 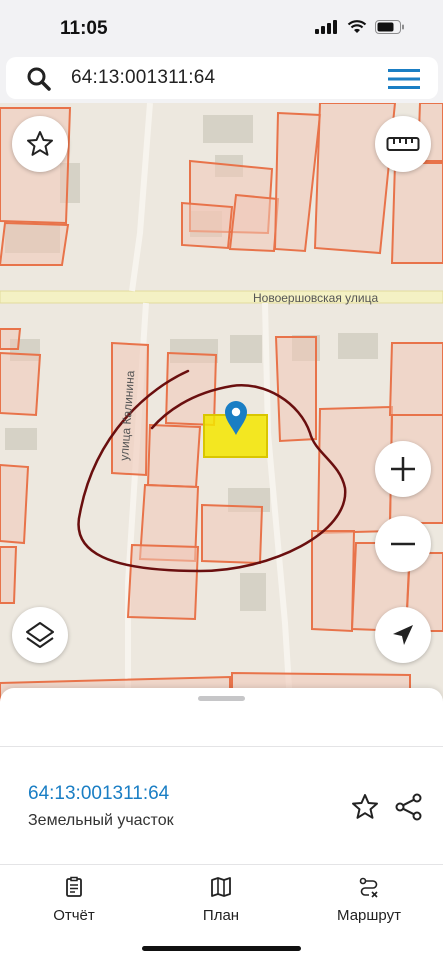 What do you see at coordinates (369, 915) in the screenshot?
I see `tab-route-label: Маршрут` at bounding box center [369, 915].